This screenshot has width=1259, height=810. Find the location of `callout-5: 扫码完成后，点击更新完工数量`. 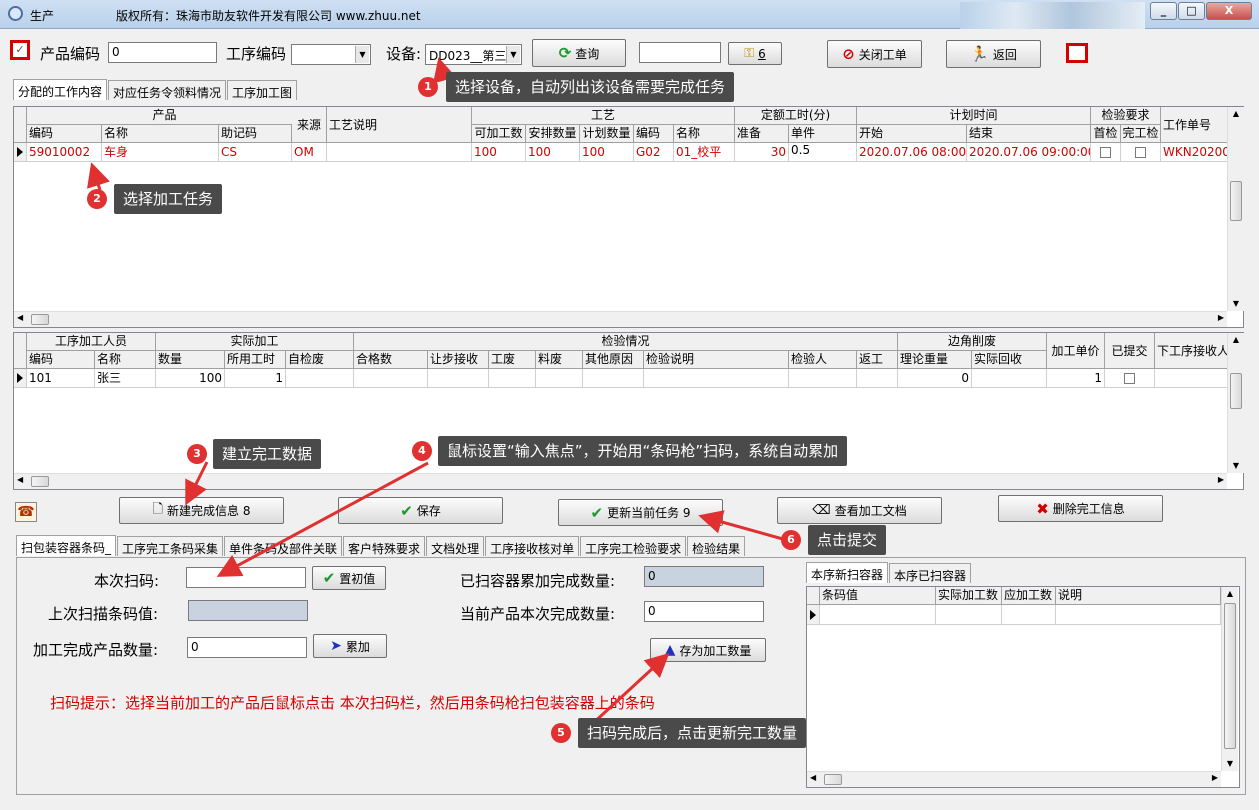

callout-5: 扫码完成后，点击更新完工数量 is located at coordinates (692, 733).